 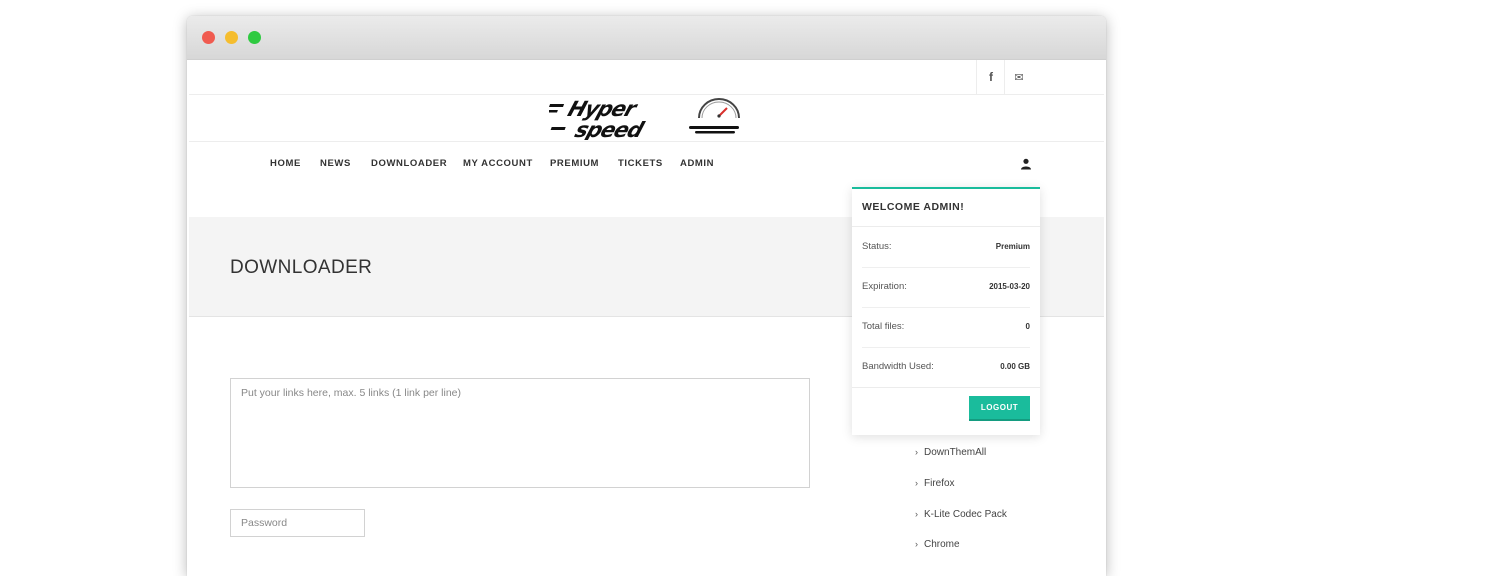 I want to click on logo-row: Hyper speed, so click(x=646, y=118).